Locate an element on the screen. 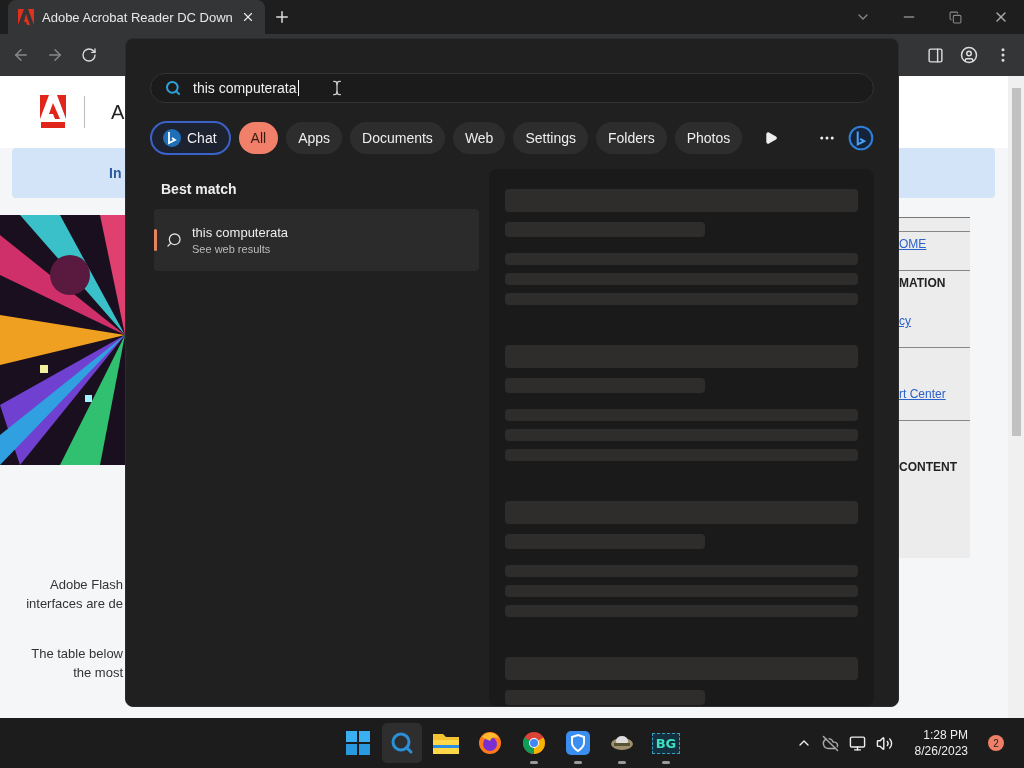 Image resolution: width=1024 pixels, height=768 pixels. sidebar-heading: MATION is located at coordinates (922, 283).